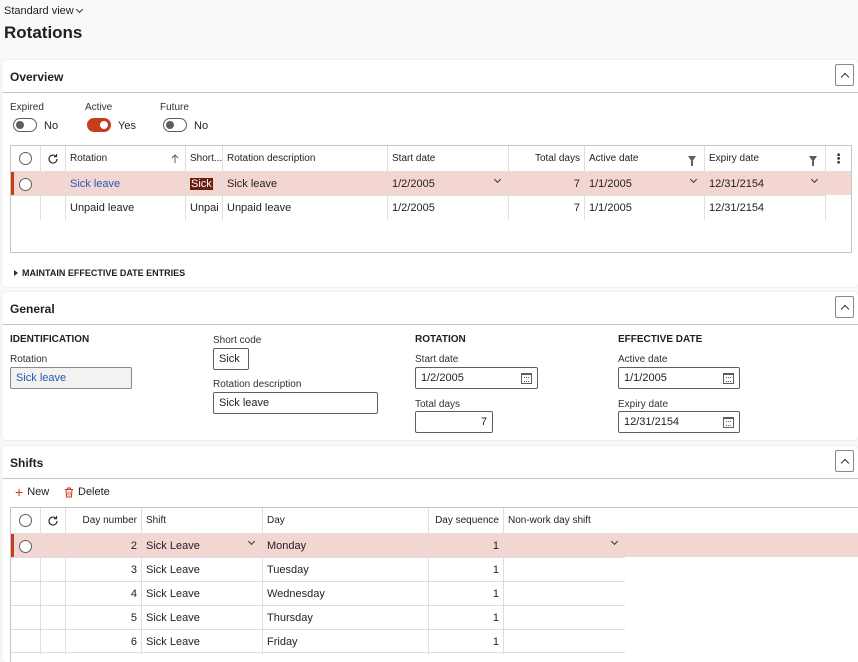  Describe the element at coordinates (844, 307) in the screenshot. I see `general-collapse-button` at that location.